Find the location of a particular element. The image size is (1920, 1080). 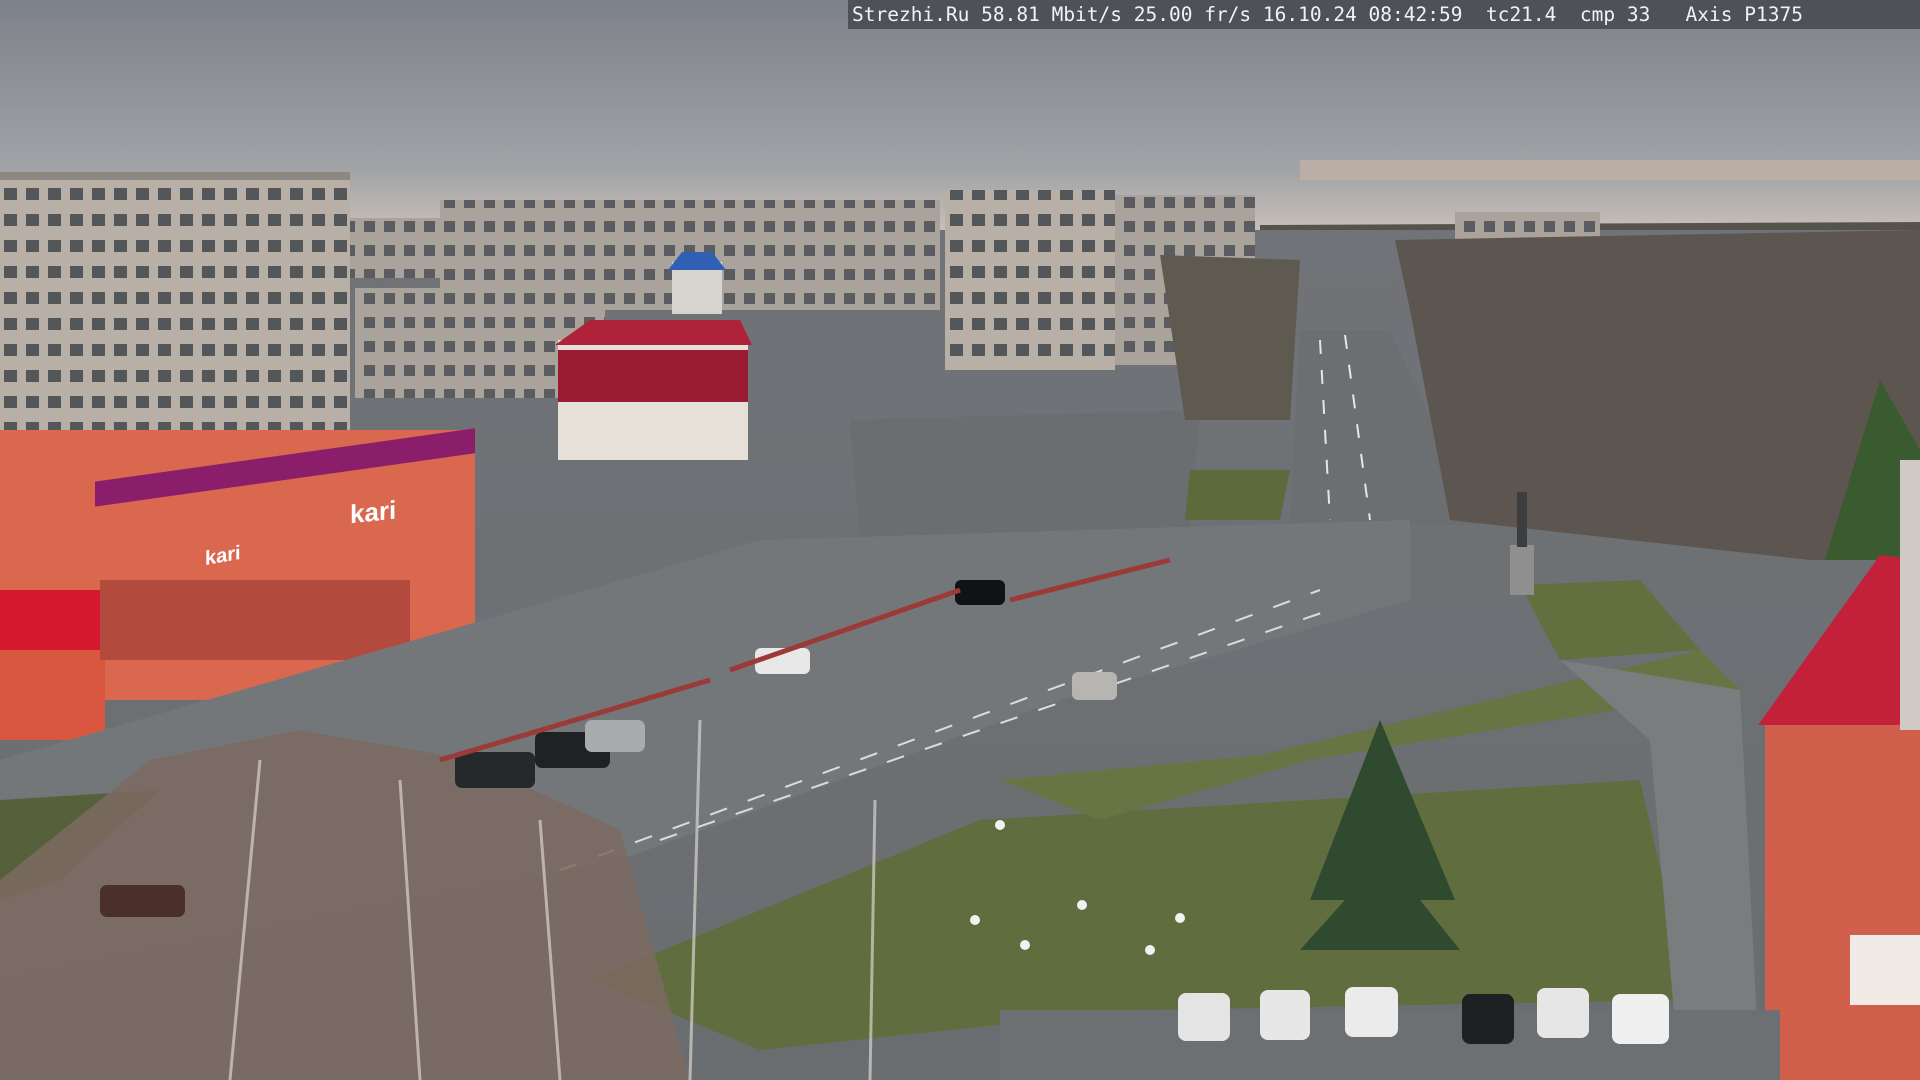

building-edge-right is located at coordinates (1910, 595).